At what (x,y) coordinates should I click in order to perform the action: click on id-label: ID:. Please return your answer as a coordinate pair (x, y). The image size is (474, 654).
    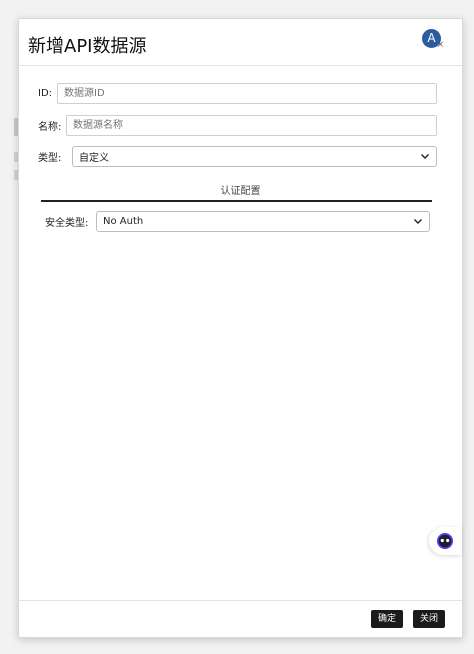
    Looking at the image, I should click on (45, 93).